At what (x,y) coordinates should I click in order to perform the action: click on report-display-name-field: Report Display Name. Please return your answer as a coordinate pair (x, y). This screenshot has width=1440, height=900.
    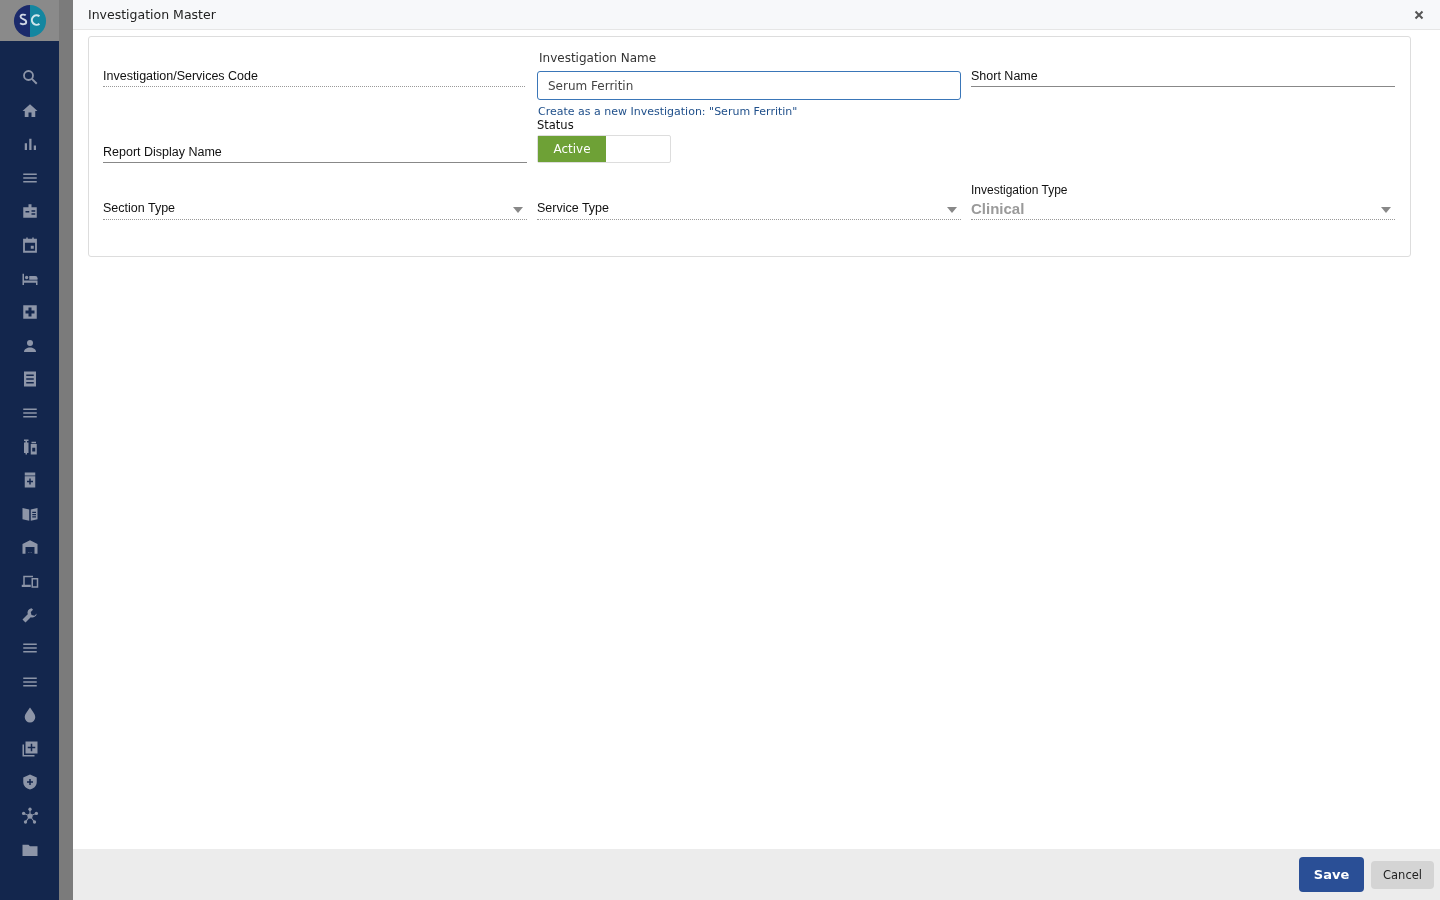
    Looking at the image, I should click on (315, 152).